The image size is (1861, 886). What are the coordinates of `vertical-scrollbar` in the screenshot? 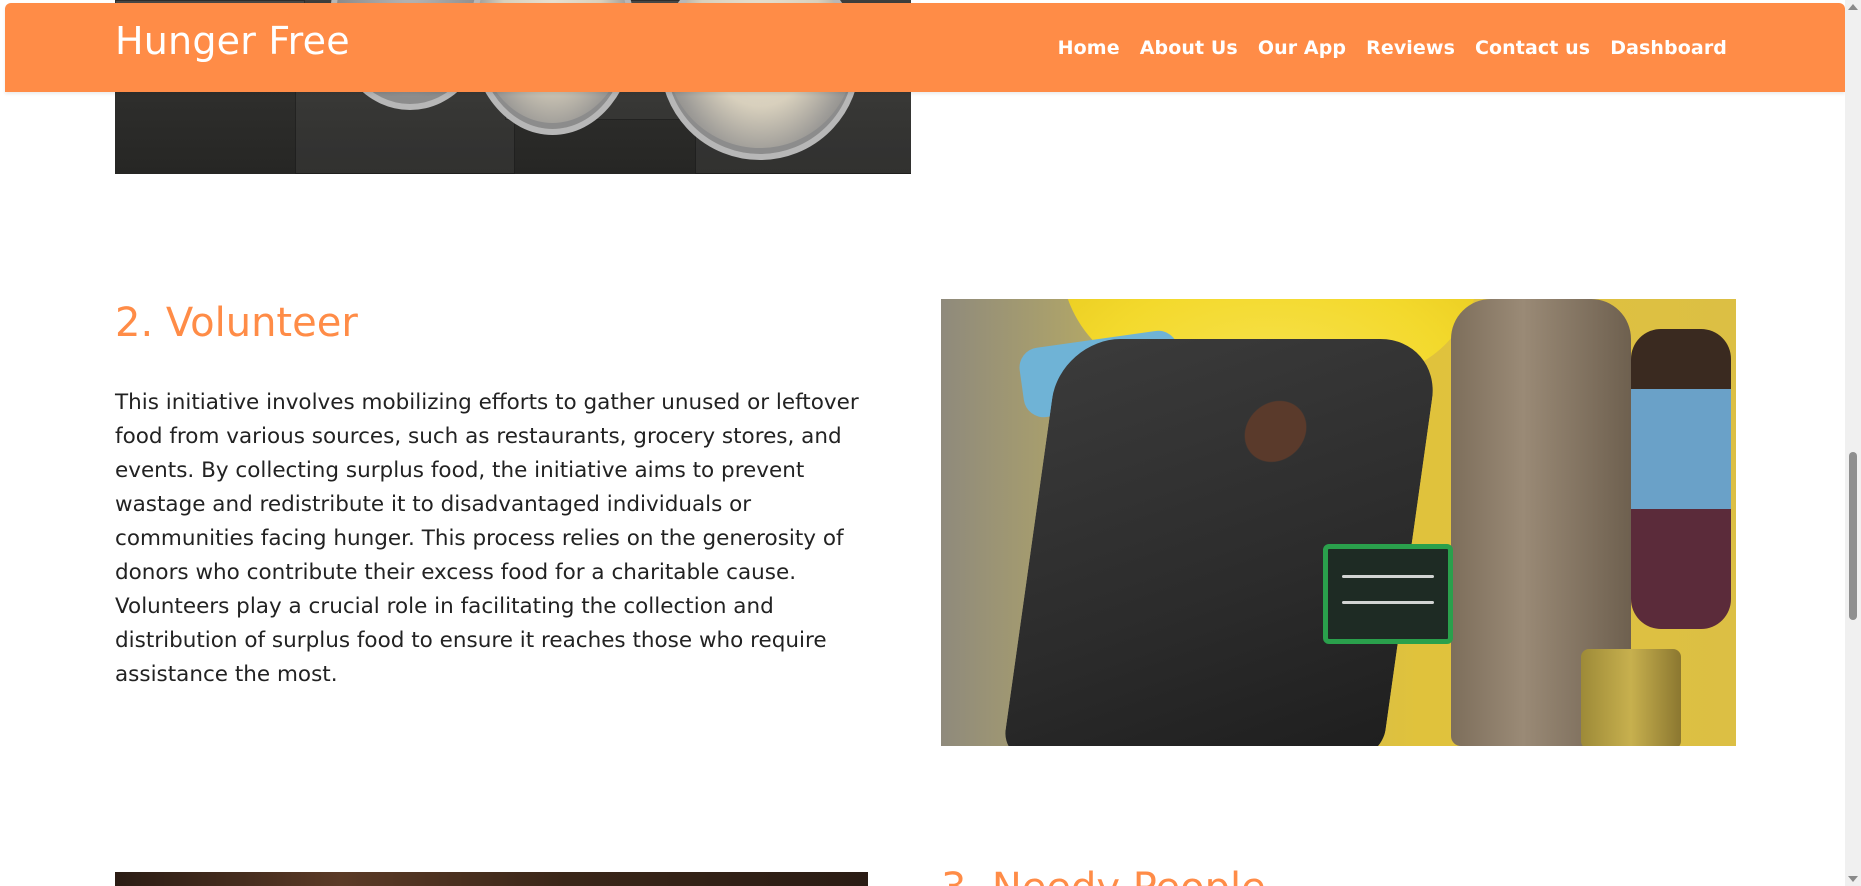 It's located at (1853, 443).